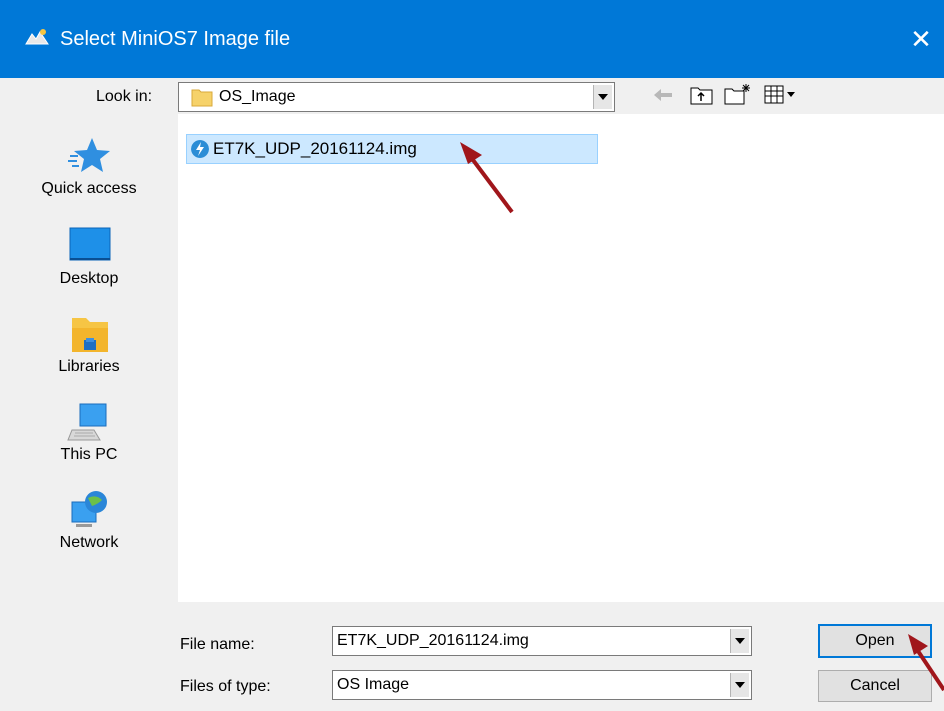 The height and width of the screenshot is (711, 944). What do you see at coordinates (37, 37) in the screenshot?
I see `app-icon` at bounding box center [37, 37].